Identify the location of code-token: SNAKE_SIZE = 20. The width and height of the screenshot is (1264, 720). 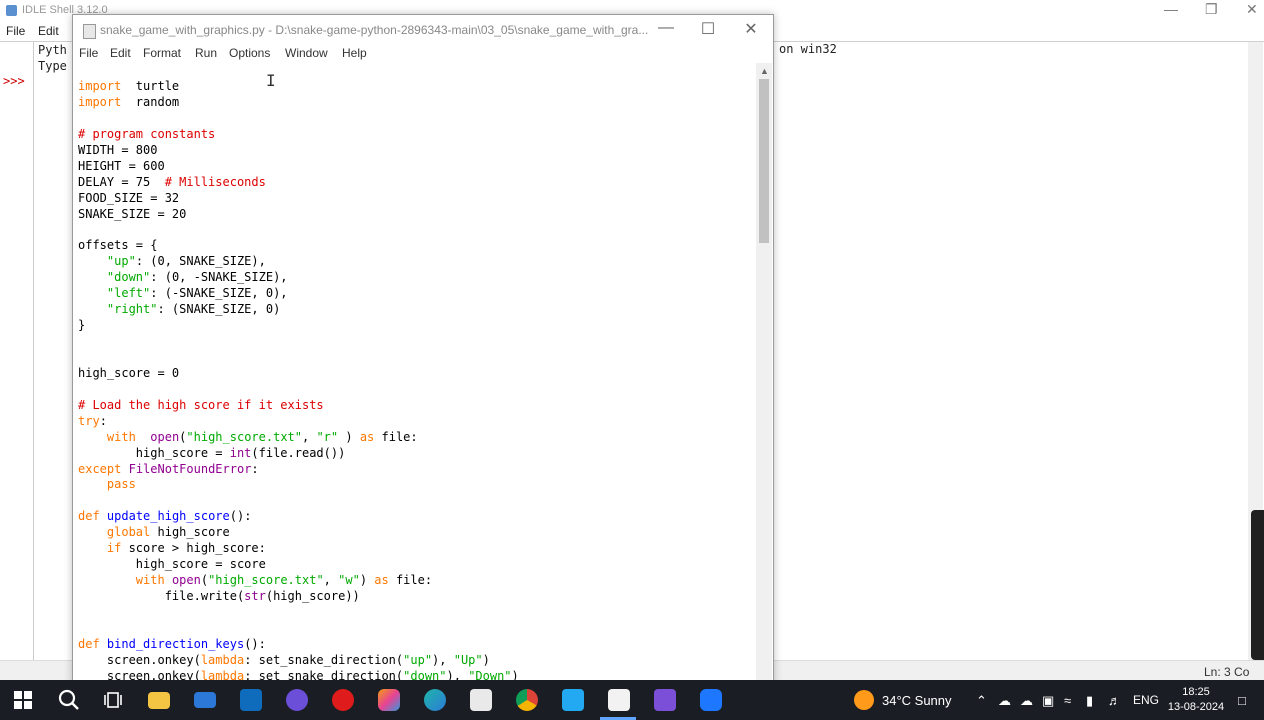
(132, 213).